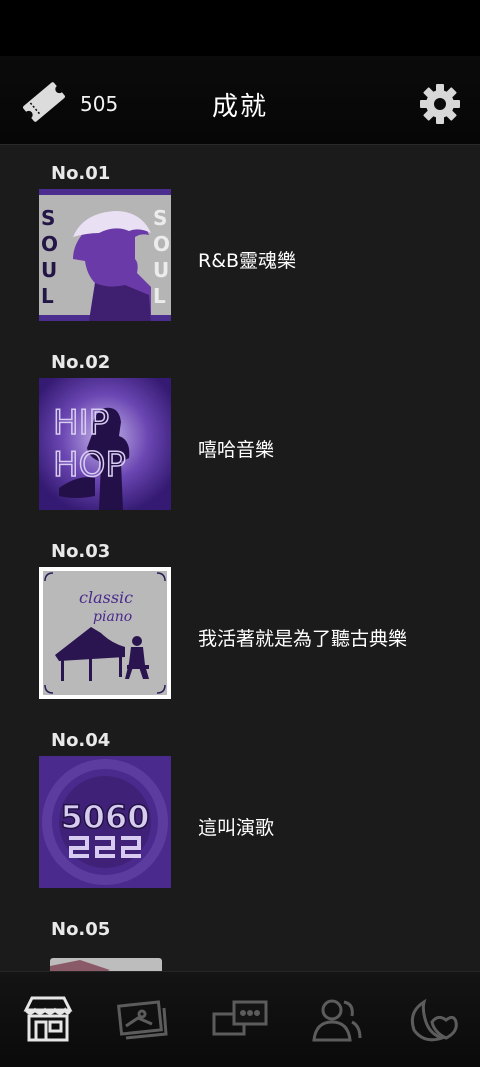  I want to click on album-cover-partial, so click(106, 964).